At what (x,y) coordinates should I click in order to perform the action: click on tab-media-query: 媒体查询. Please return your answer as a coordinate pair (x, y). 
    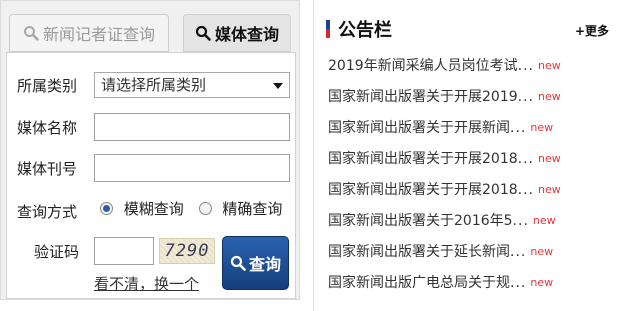
    Looking at the image, I should click on (237, 33).